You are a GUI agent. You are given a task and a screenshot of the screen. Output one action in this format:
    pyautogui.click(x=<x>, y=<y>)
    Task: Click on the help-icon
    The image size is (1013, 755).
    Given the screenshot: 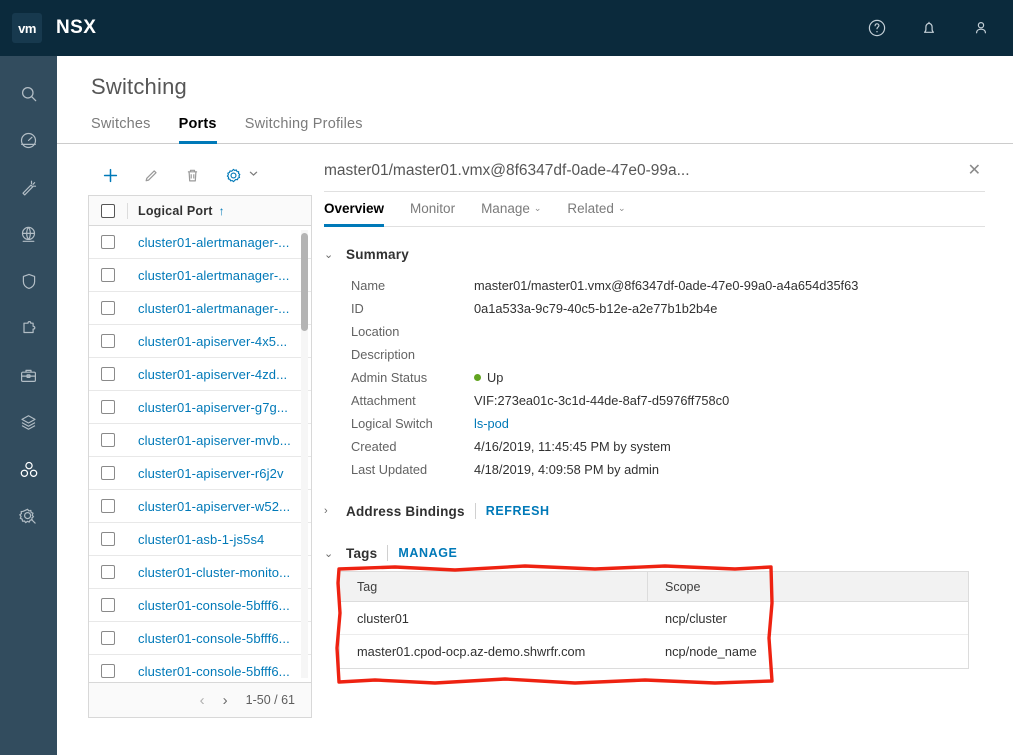 What is the action you would take?
    pyautogui.click(x=877, y=28)
    